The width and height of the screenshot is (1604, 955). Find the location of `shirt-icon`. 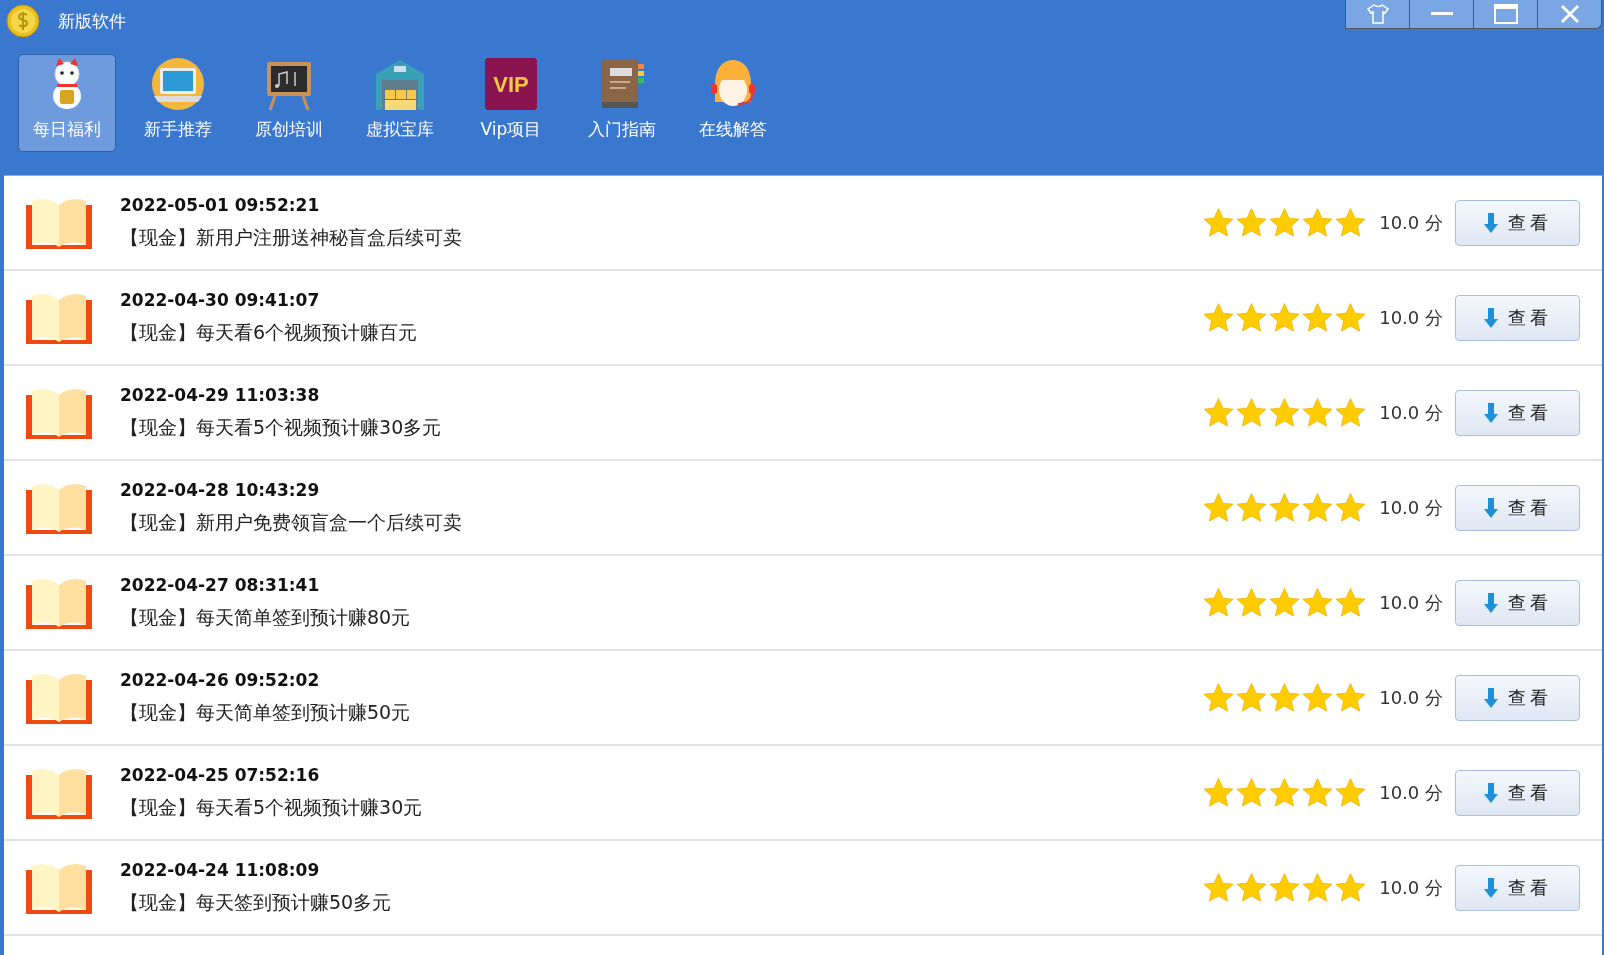

shirt-icon is located at coordinates (1377, 14).